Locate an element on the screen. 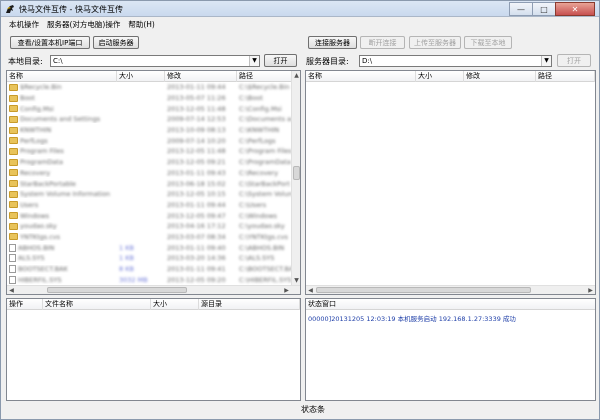 This screenshot has width=600, height=420. file-row: Config.Msi 2013-12-05 11:48 C:\Config.Msi is located at coordinates (149, 108).